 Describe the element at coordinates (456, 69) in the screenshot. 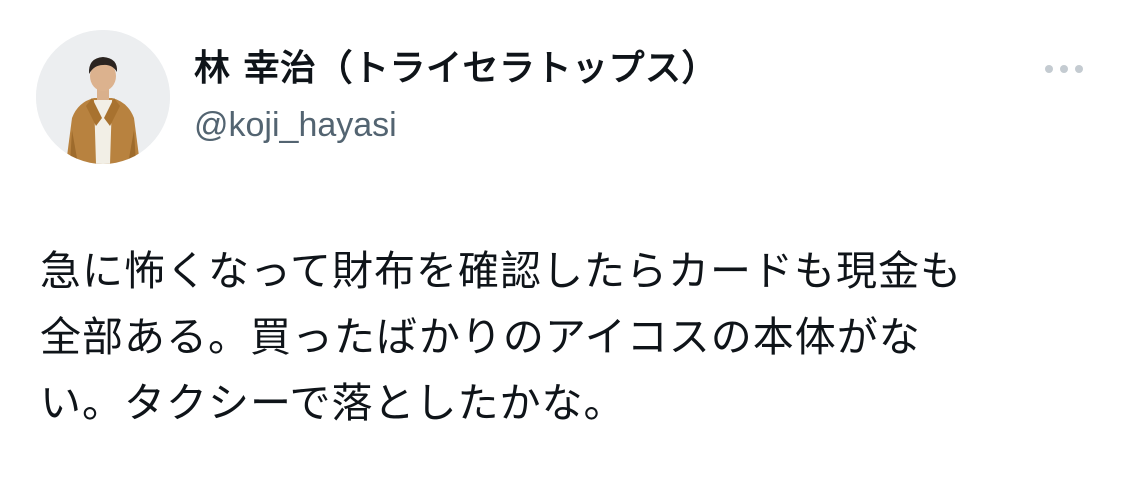

I see `author-display-name: 林 幸治（トライセラトップス）` at that location.